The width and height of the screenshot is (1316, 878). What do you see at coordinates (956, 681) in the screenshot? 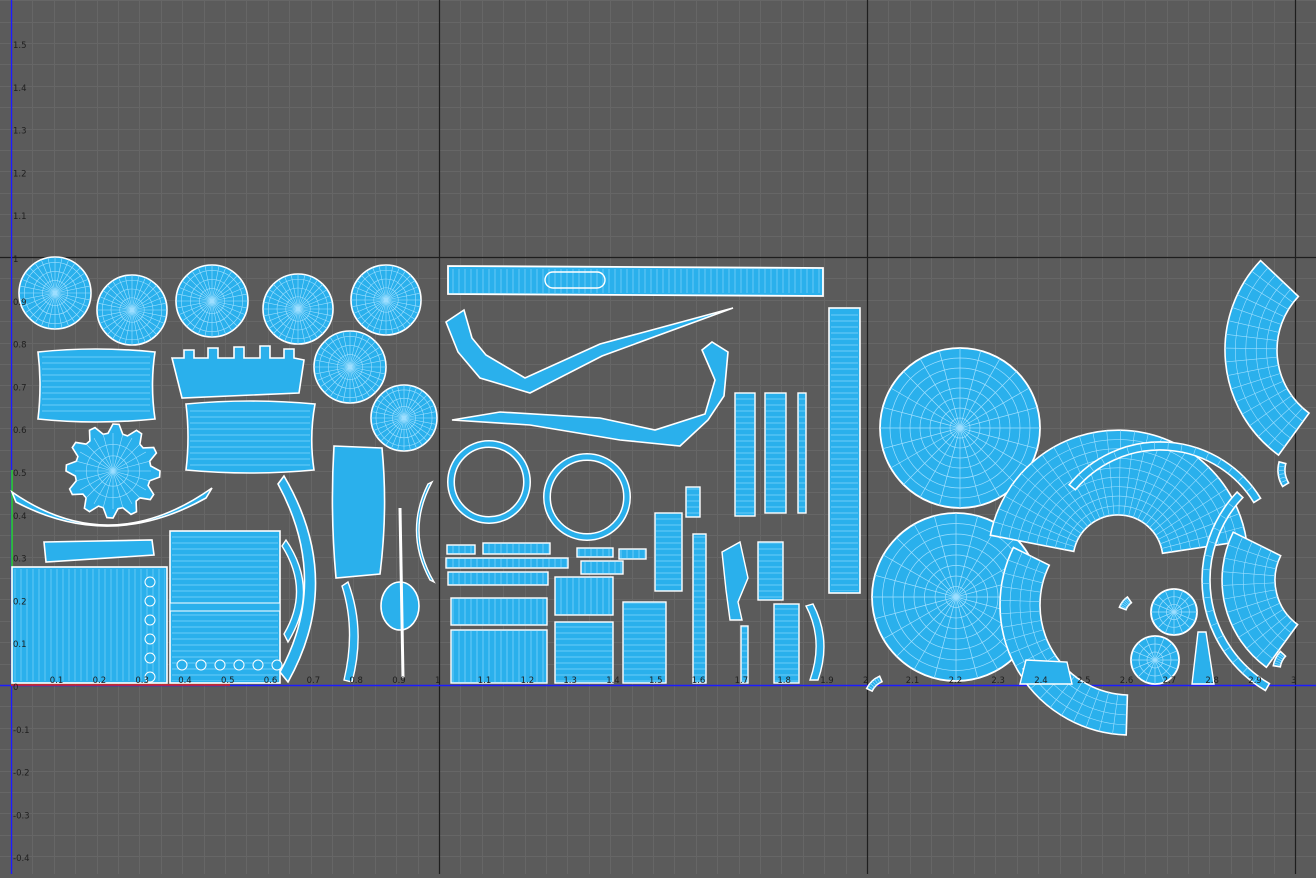
I see `u-axis-label: 2.2` at bounding box center [956, 681].